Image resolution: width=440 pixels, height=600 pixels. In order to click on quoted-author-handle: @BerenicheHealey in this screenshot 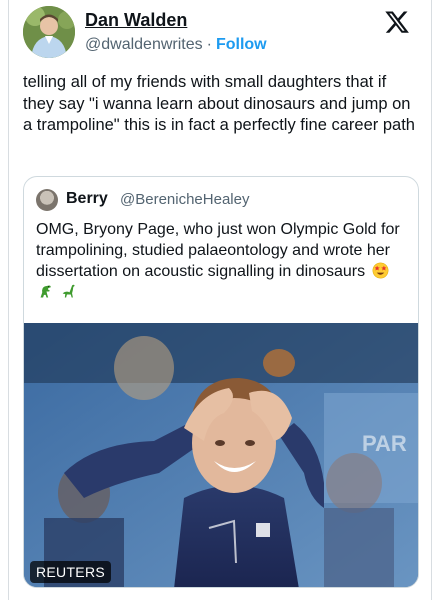, I will do `click(184, 199)`.